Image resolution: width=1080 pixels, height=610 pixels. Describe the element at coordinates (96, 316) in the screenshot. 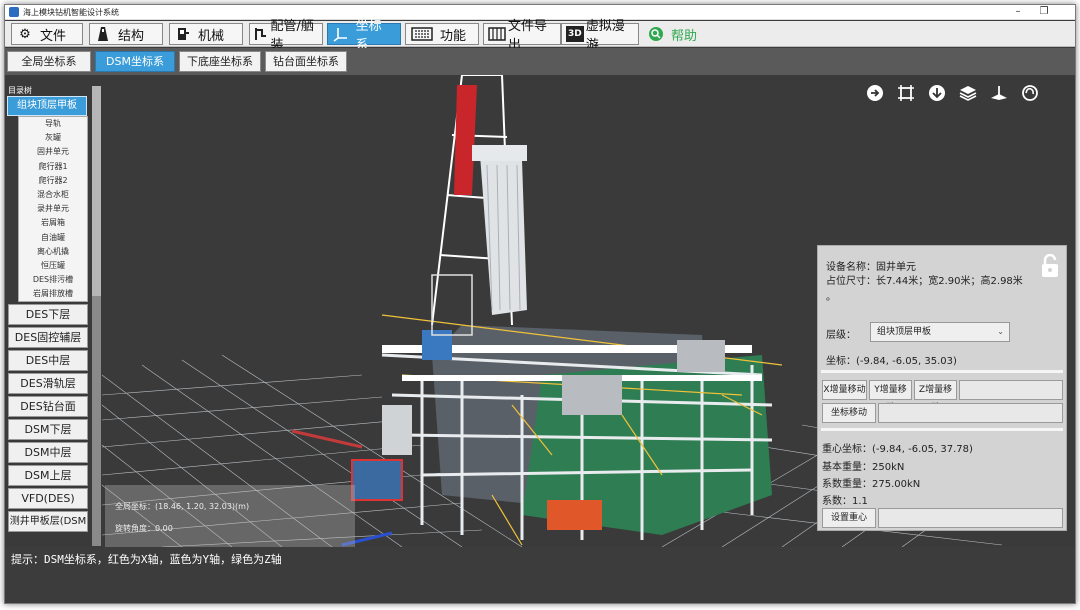

I see `tree-scrollbar` at that location.